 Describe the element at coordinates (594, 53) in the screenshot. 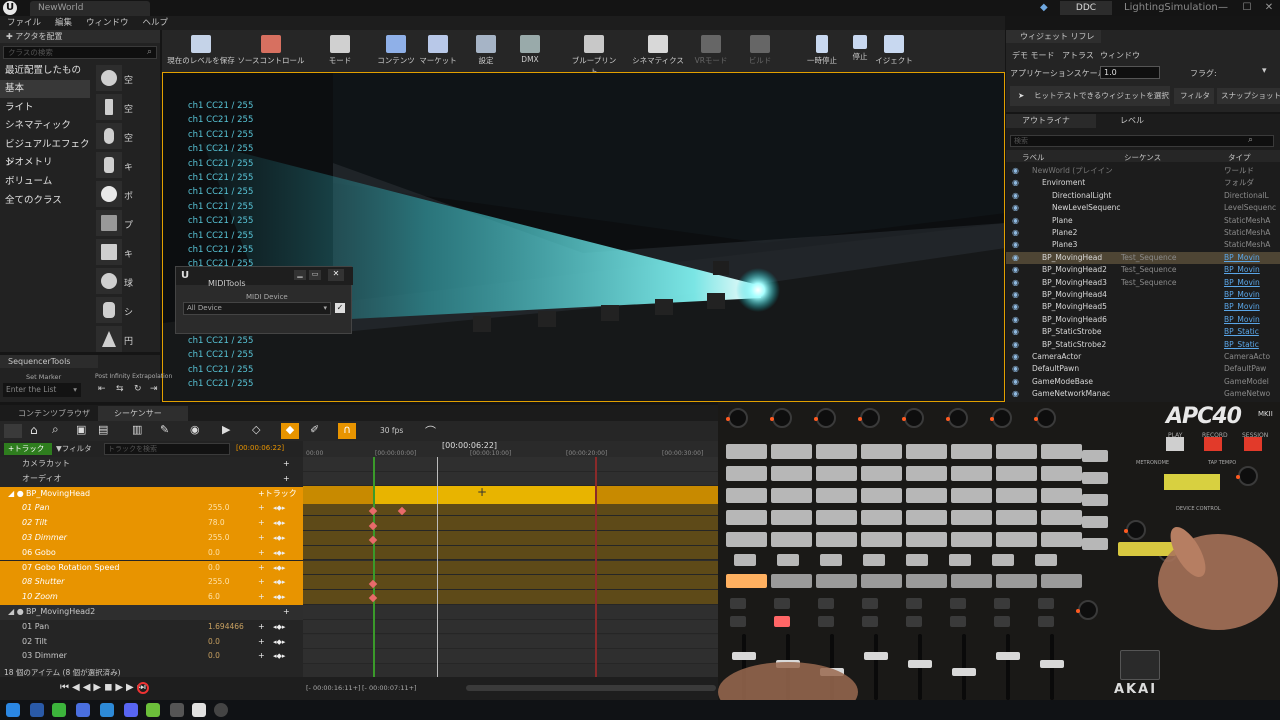

I see `blueprints-button: ブループリント` at that location.